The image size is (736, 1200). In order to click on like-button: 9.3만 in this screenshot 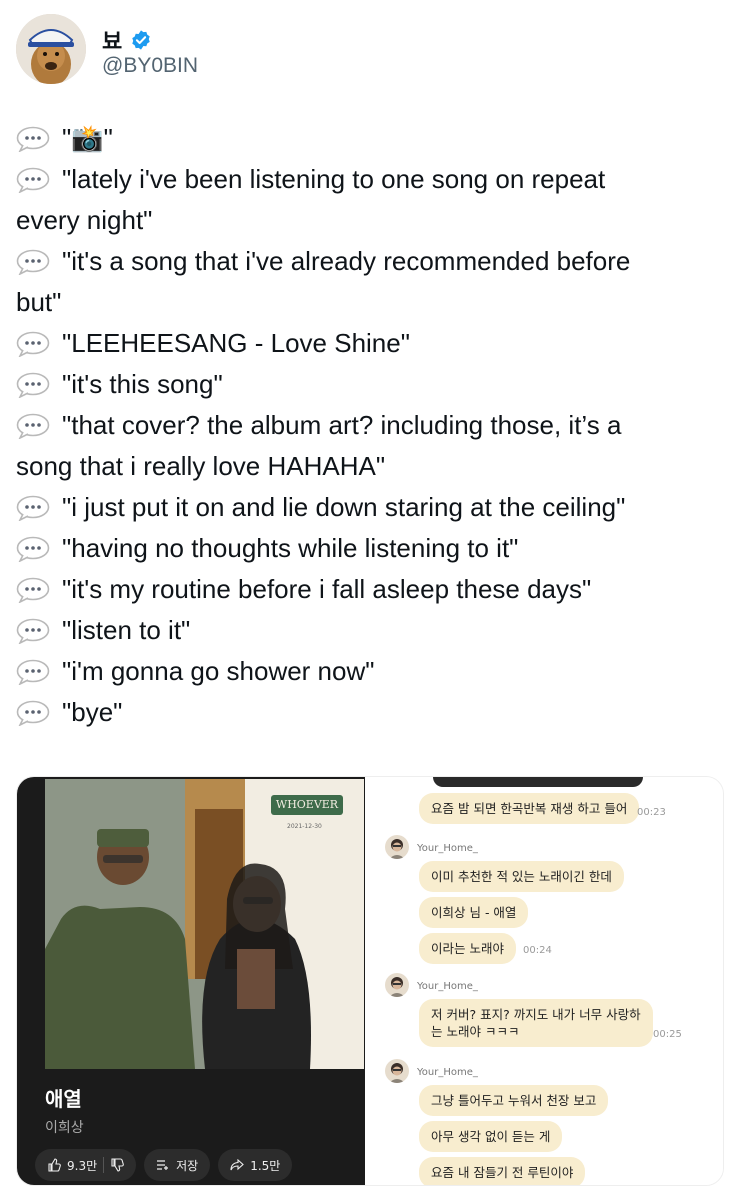, I will do `click(86, 1165)`.